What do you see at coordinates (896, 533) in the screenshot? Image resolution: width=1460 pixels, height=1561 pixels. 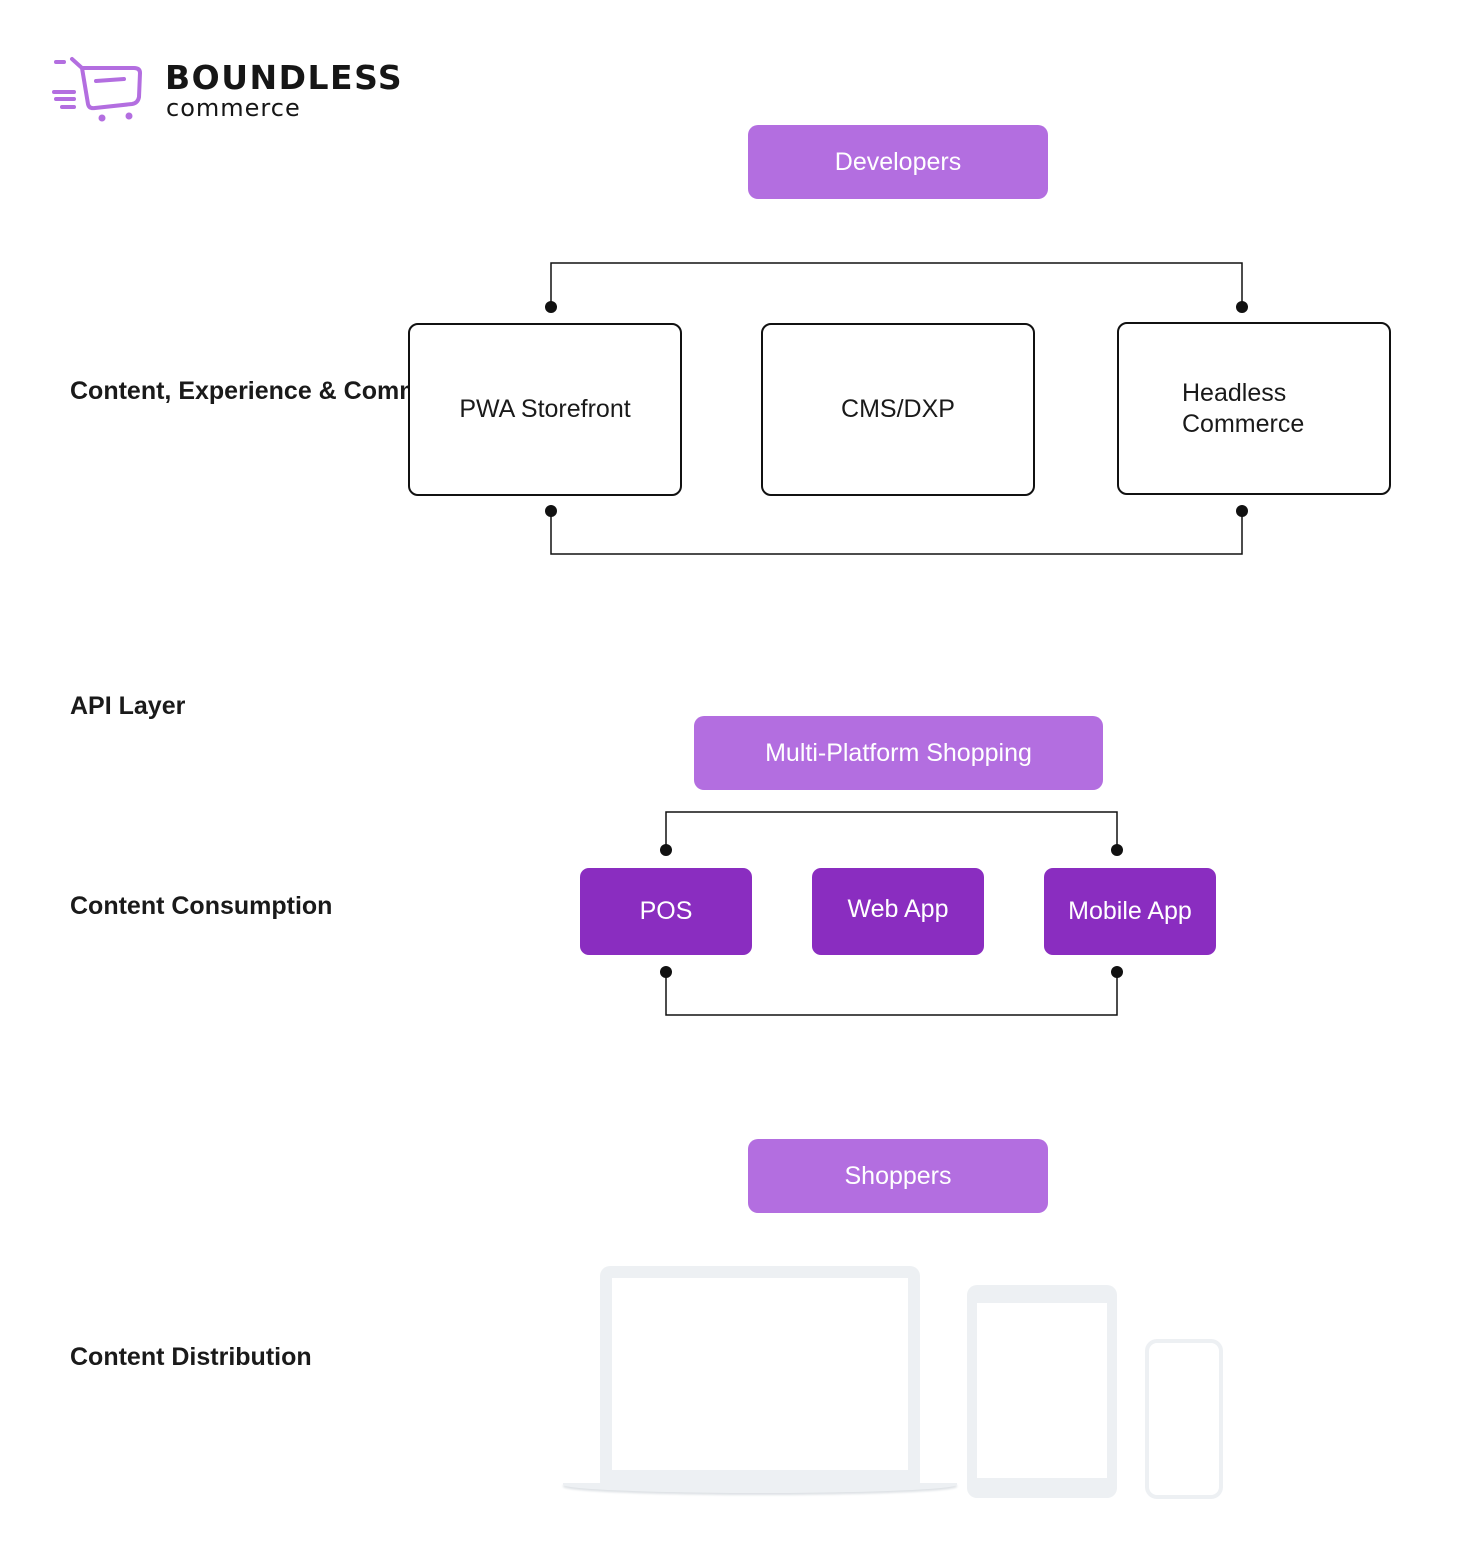 I see `connector-platforms-bottom` at bounding box center [896, 533].